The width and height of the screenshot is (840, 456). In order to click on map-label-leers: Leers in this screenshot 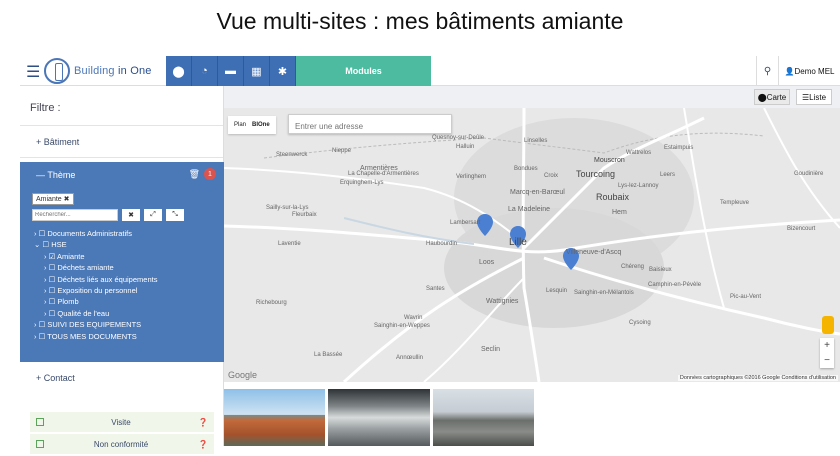, I will do `click(668, 175)`.